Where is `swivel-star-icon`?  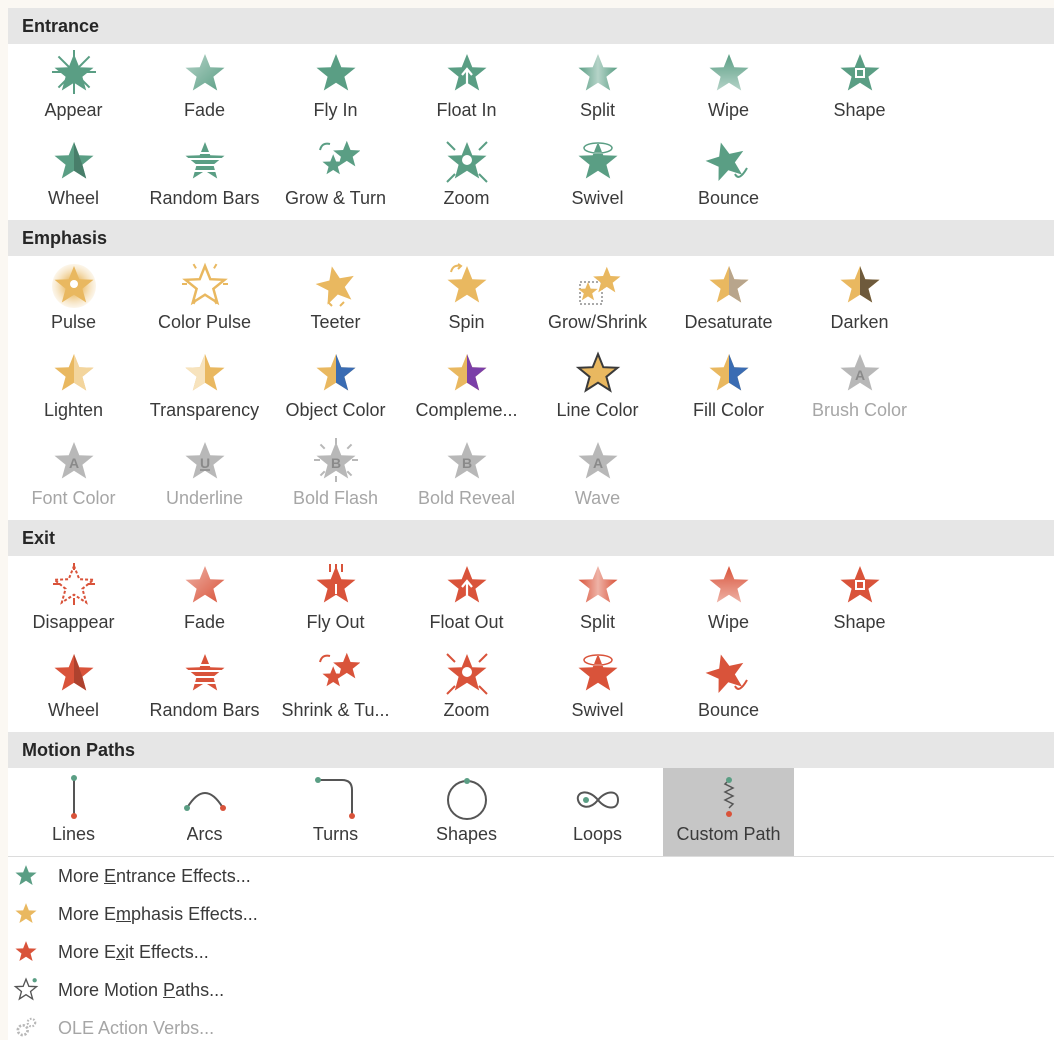 swivel-star-icon is located at coordinates (597, 160).